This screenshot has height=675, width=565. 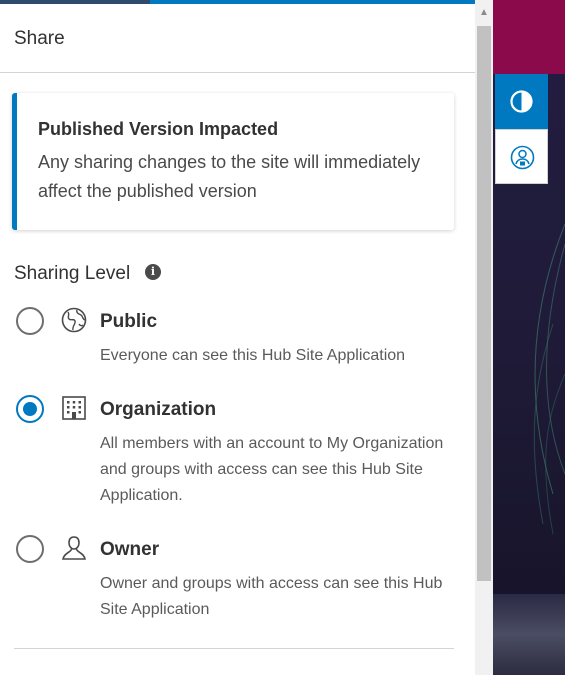 What do you see at coordinates (72, 273) in the screenshot?
I see `sharing-level-label: Sharing Level` at bounding box center [72, 273].